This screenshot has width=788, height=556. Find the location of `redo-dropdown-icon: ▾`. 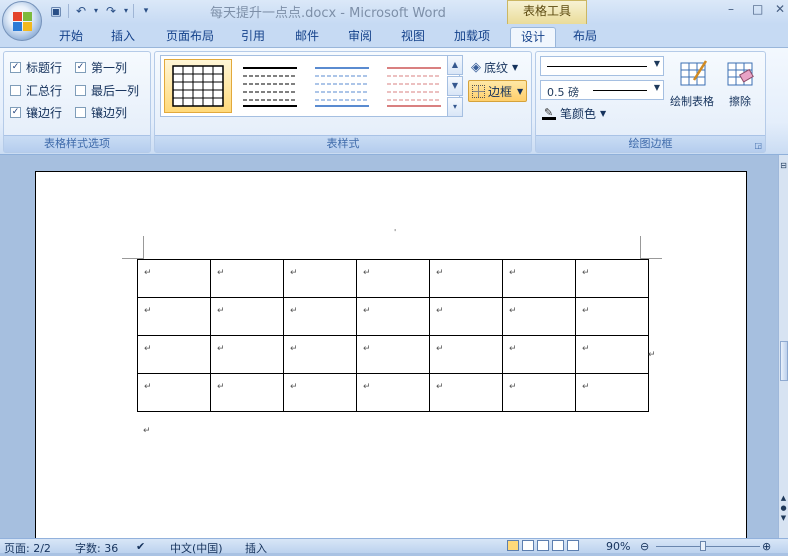

redo-dropdown-icon: ▾ is located at coordinates (126, 11).